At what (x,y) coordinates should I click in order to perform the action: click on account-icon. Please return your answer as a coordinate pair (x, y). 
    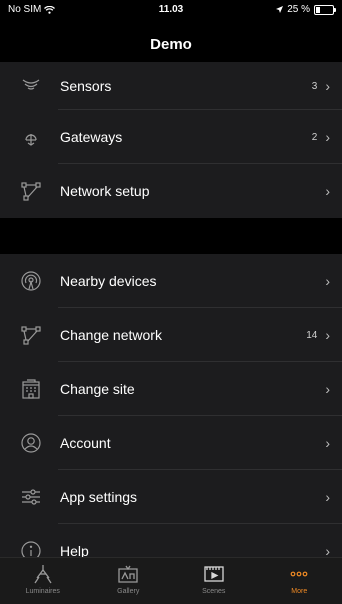
    Looking at the image, I should click on (31, 443).